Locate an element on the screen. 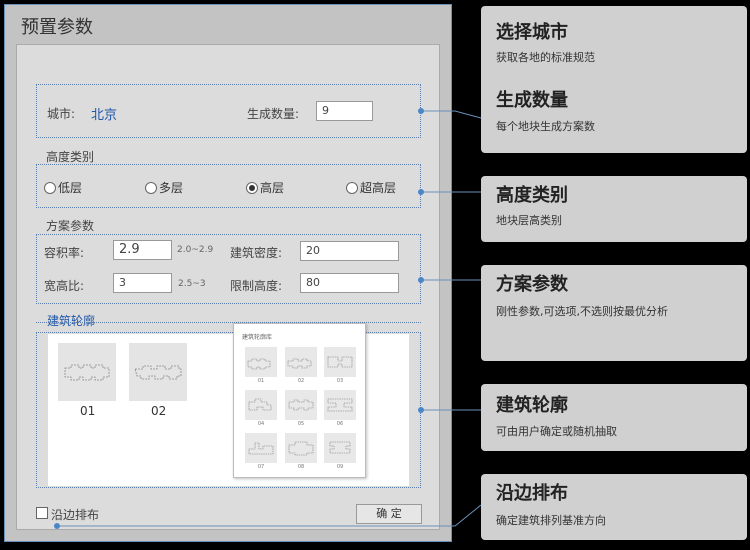 The height and width of the screenshot is (550, 750). connector-city is located at coordinates (451, 114).